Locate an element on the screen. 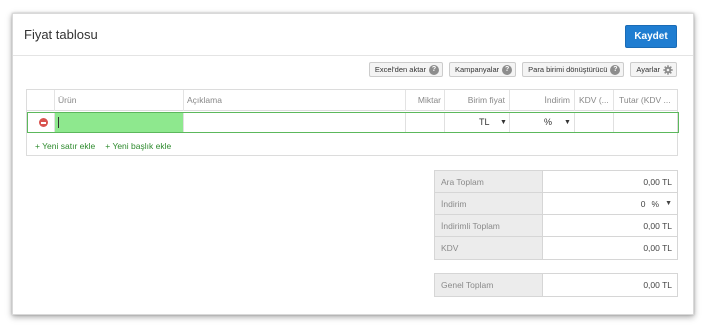 Image resolution: width=702 pixels, height=330 pixels. vat-value: 0,00 TL is located at coordinates (657, 248).